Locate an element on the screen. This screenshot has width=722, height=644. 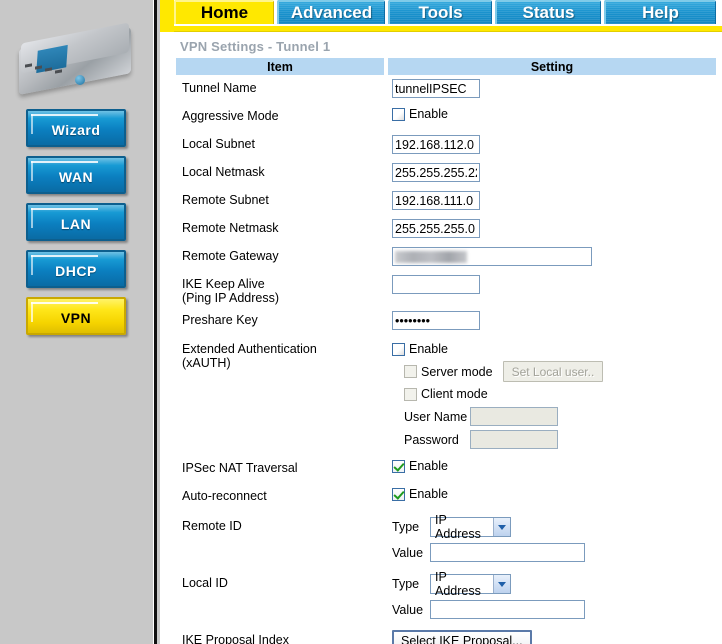
label-remote-id: Remote ID is located at coordinates (212, 526).